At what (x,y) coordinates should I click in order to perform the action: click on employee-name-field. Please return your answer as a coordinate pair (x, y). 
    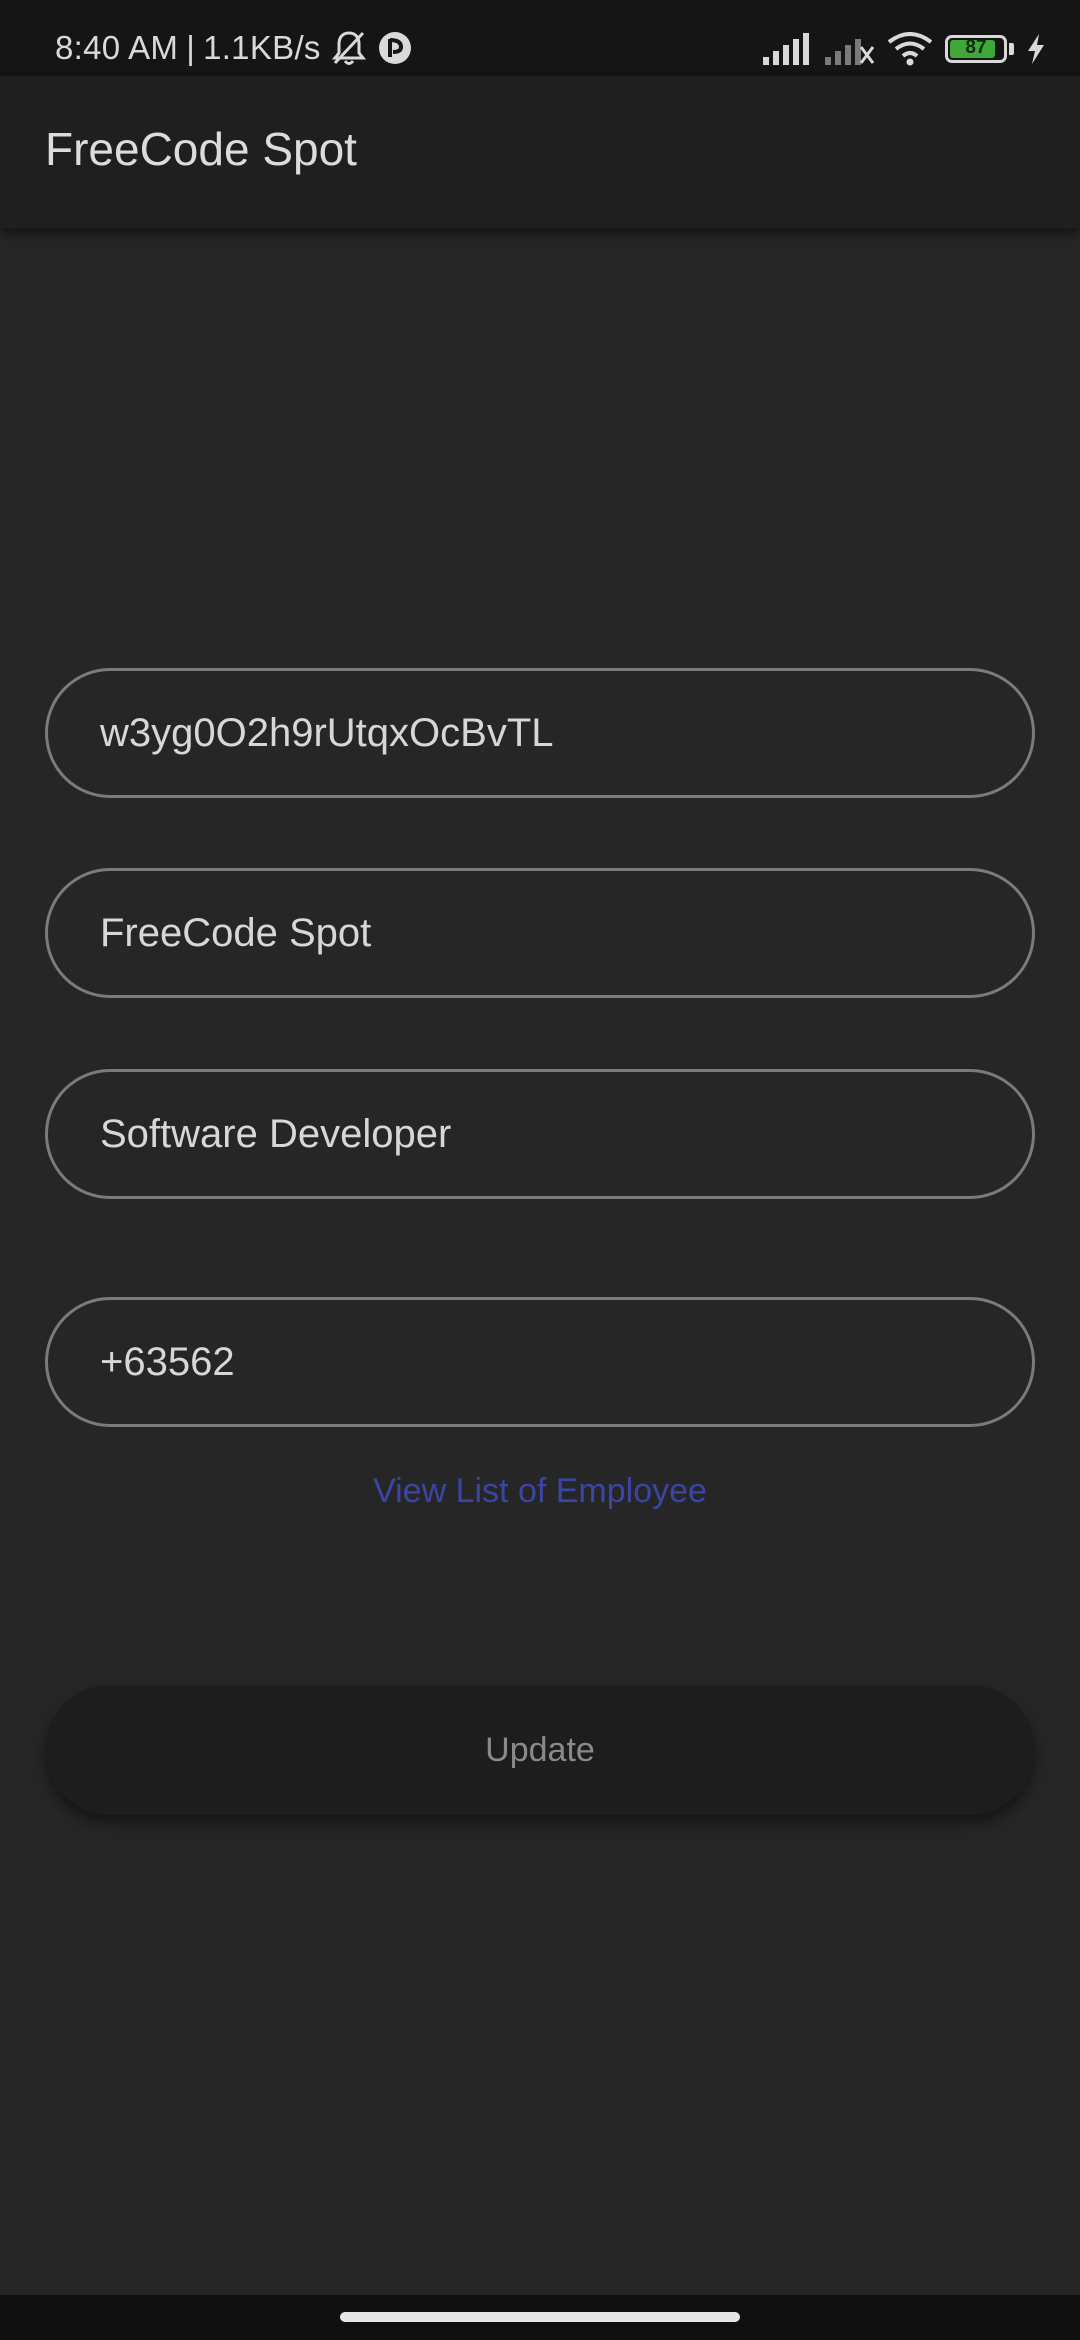
    Looking at the image, I should click on (540, 933).